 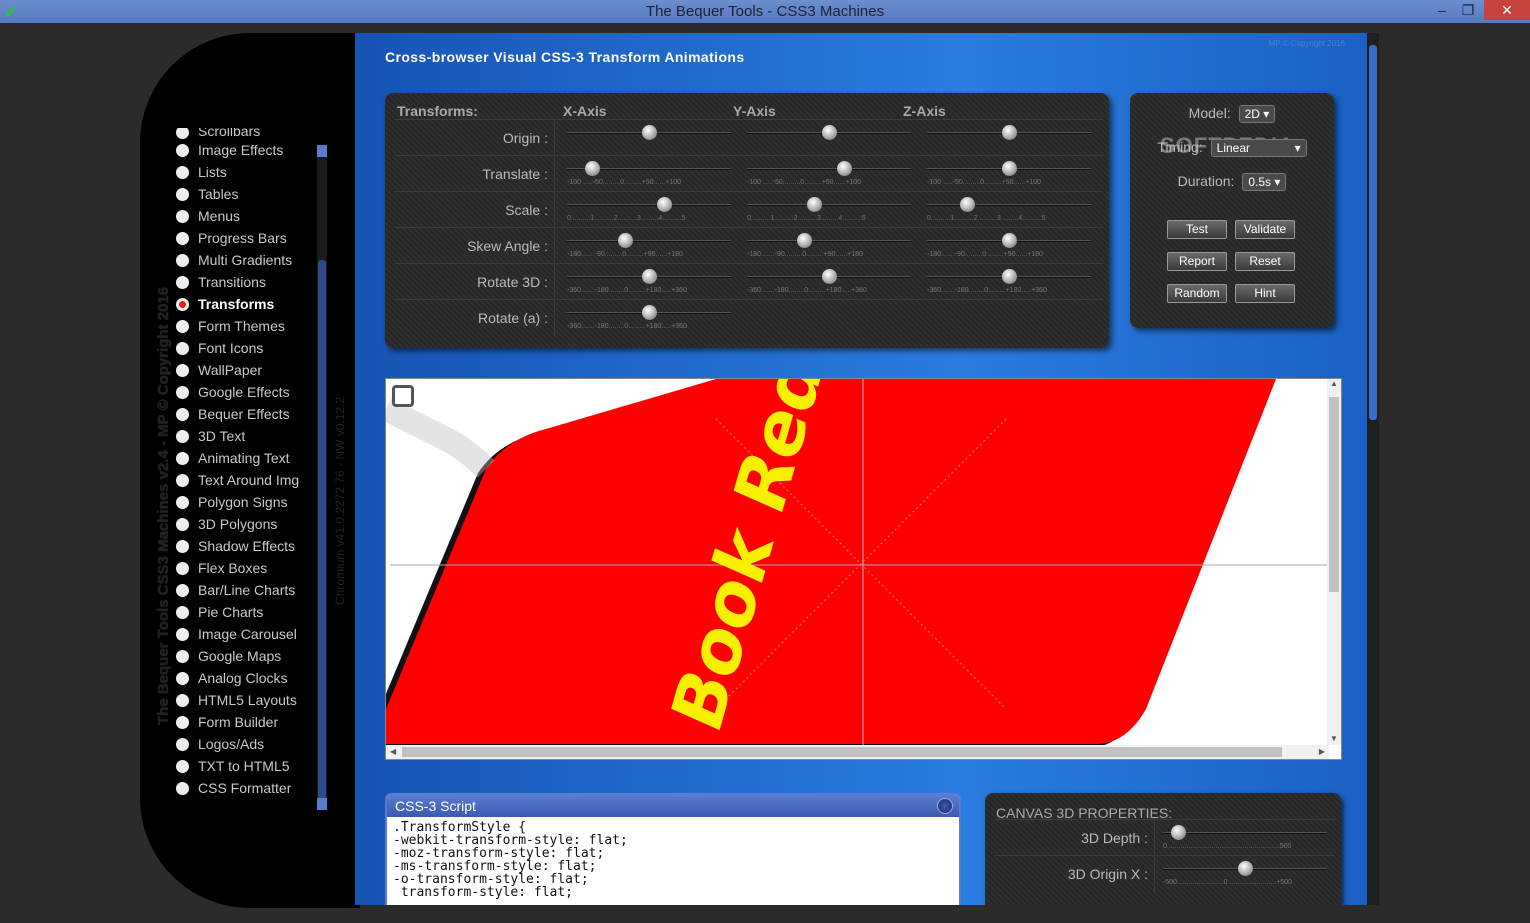 What do you see at coordinates (246, 133) in the screenshot?
I see `sidebar-item-partial: Scrollbars` at bounding box center [246, 133].